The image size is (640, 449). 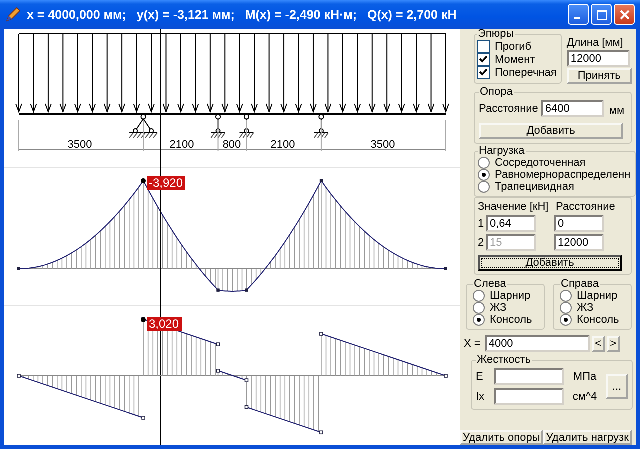 I want to click on close-button, so click(x=624, y=14).